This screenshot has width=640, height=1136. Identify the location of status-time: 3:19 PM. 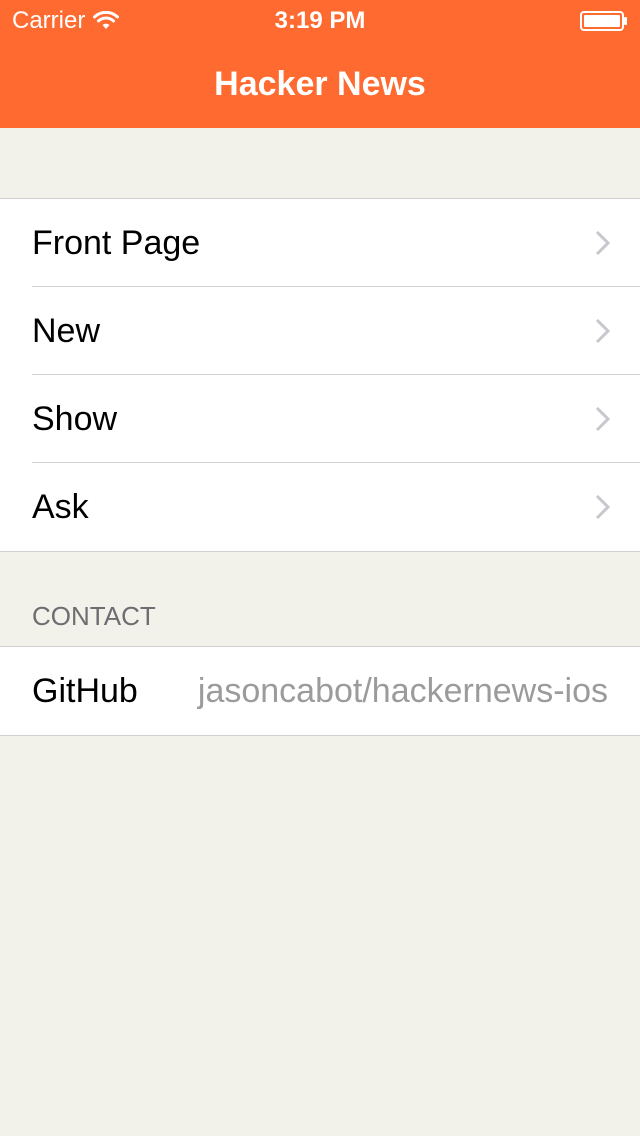
(320, 20).